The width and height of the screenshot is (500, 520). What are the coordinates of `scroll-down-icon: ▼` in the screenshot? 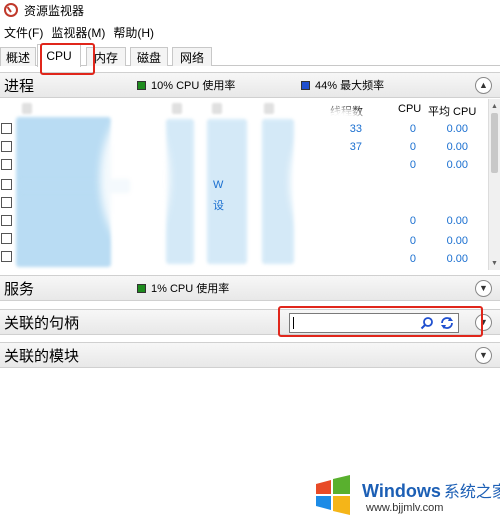 It's located at (494, 263).